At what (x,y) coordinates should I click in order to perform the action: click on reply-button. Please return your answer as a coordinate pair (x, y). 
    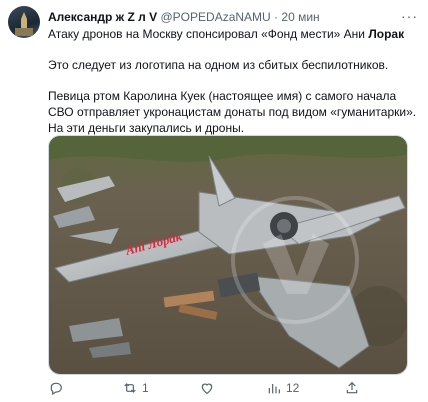
    Looking at the image, I should click on (58, 388).